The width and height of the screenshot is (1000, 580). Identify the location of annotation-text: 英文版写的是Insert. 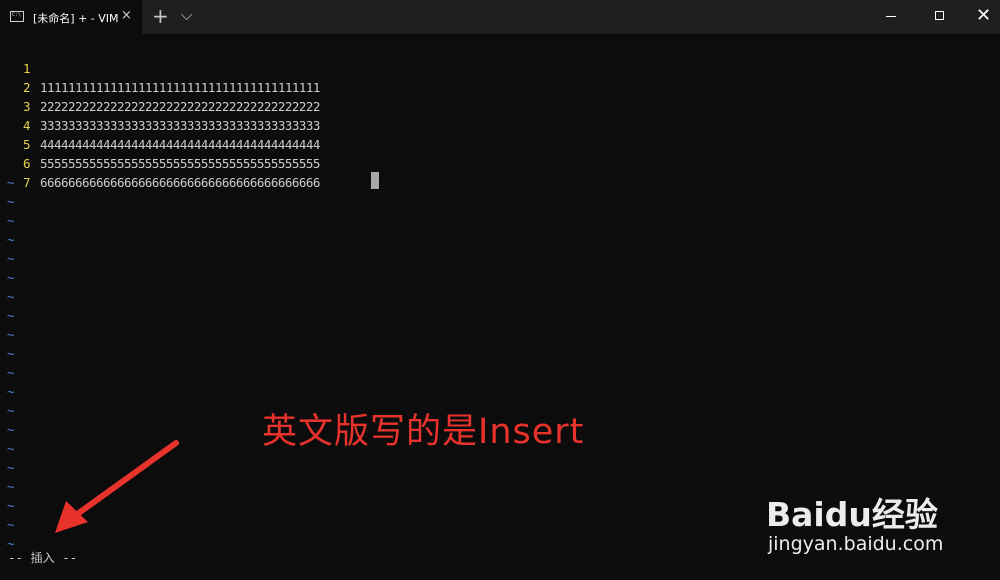
(423, 432).